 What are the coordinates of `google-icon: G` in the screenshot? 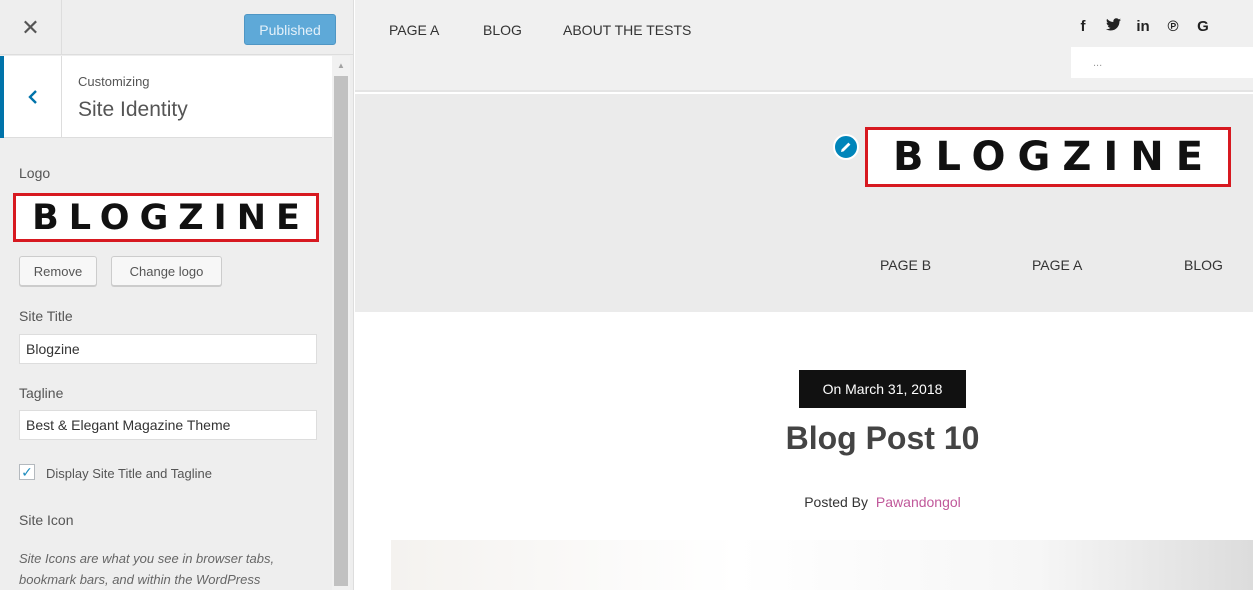 It's located at (1203, 26).